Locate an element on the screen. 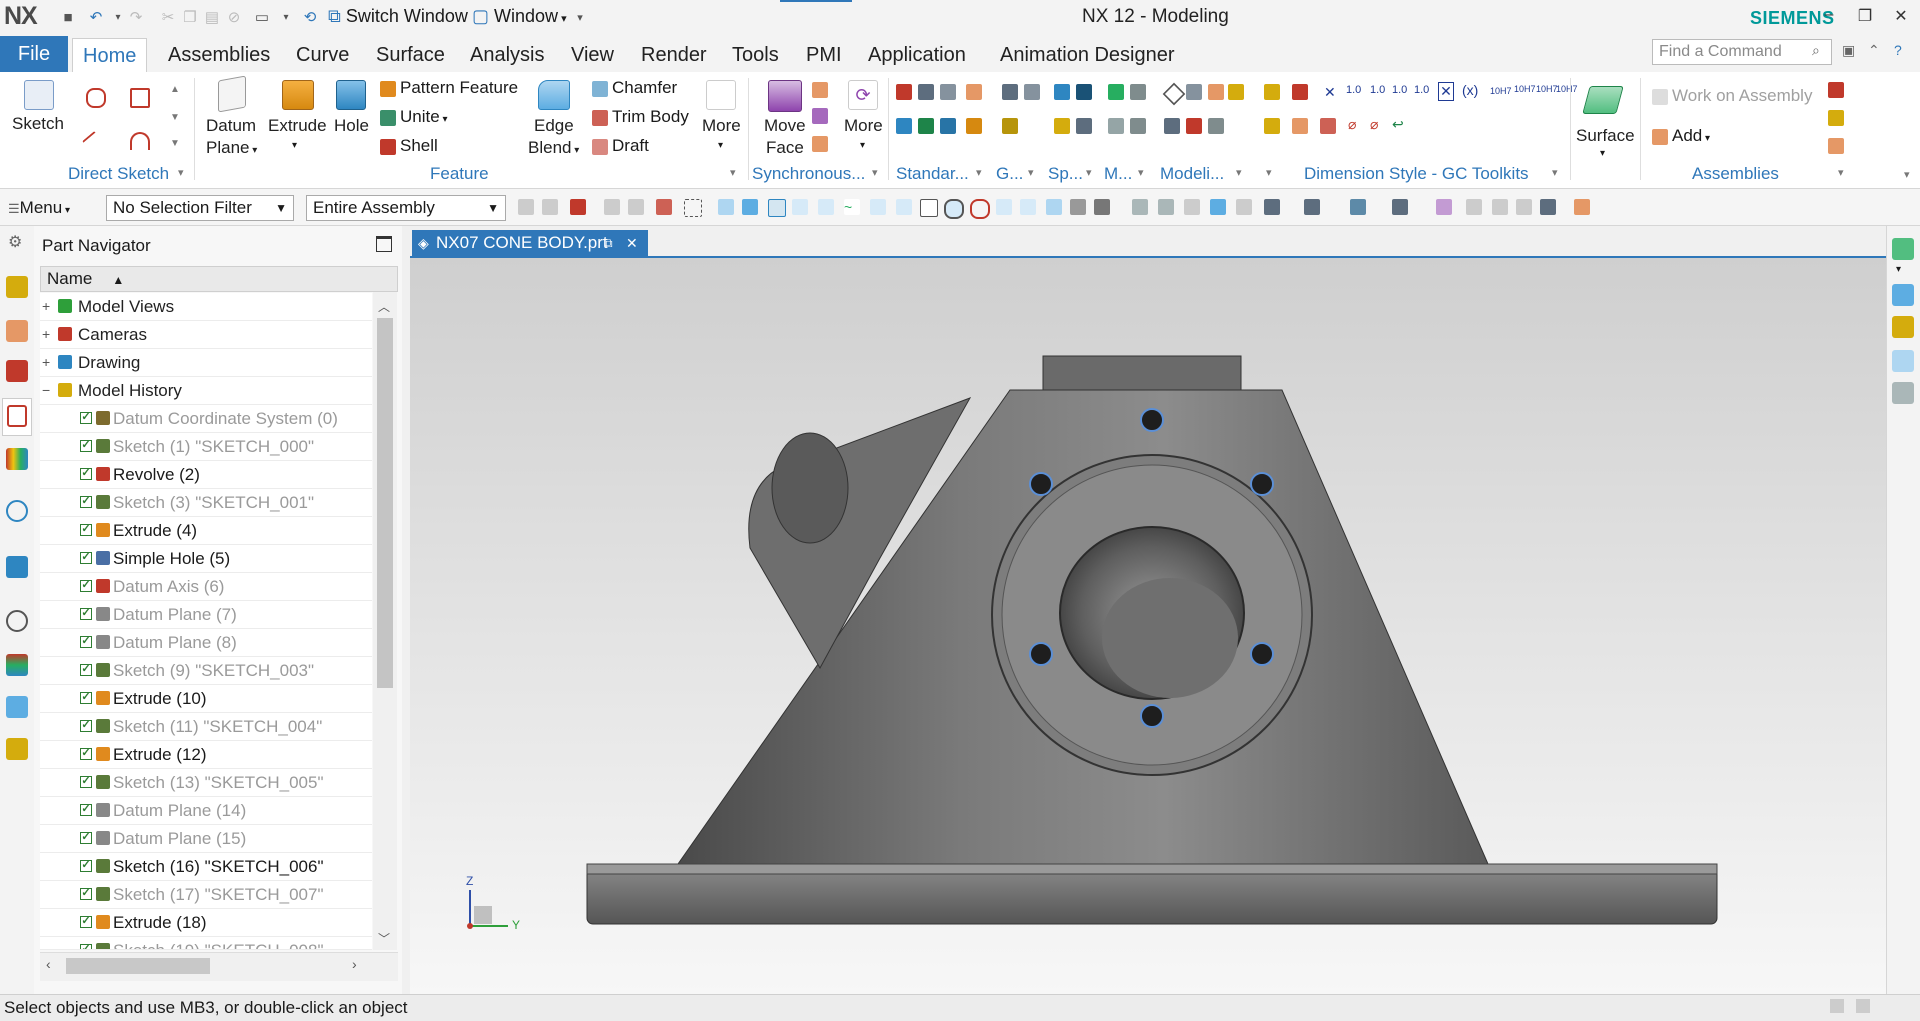 The height and width of the screenshot is (1021, 1920). tree-node-model-views: + Model Views is located at coordinates (206, 307).